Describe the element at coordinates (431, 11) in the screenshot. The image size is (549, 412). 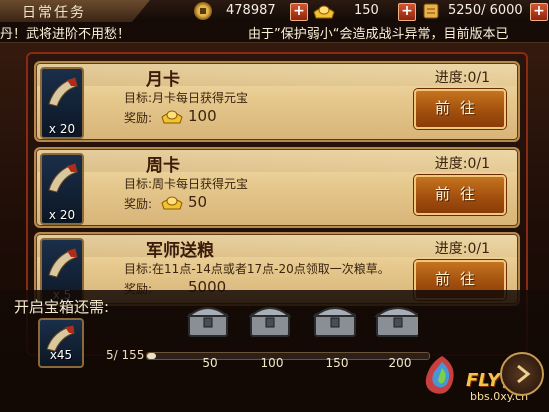
I see `scroll-icon` at that location.